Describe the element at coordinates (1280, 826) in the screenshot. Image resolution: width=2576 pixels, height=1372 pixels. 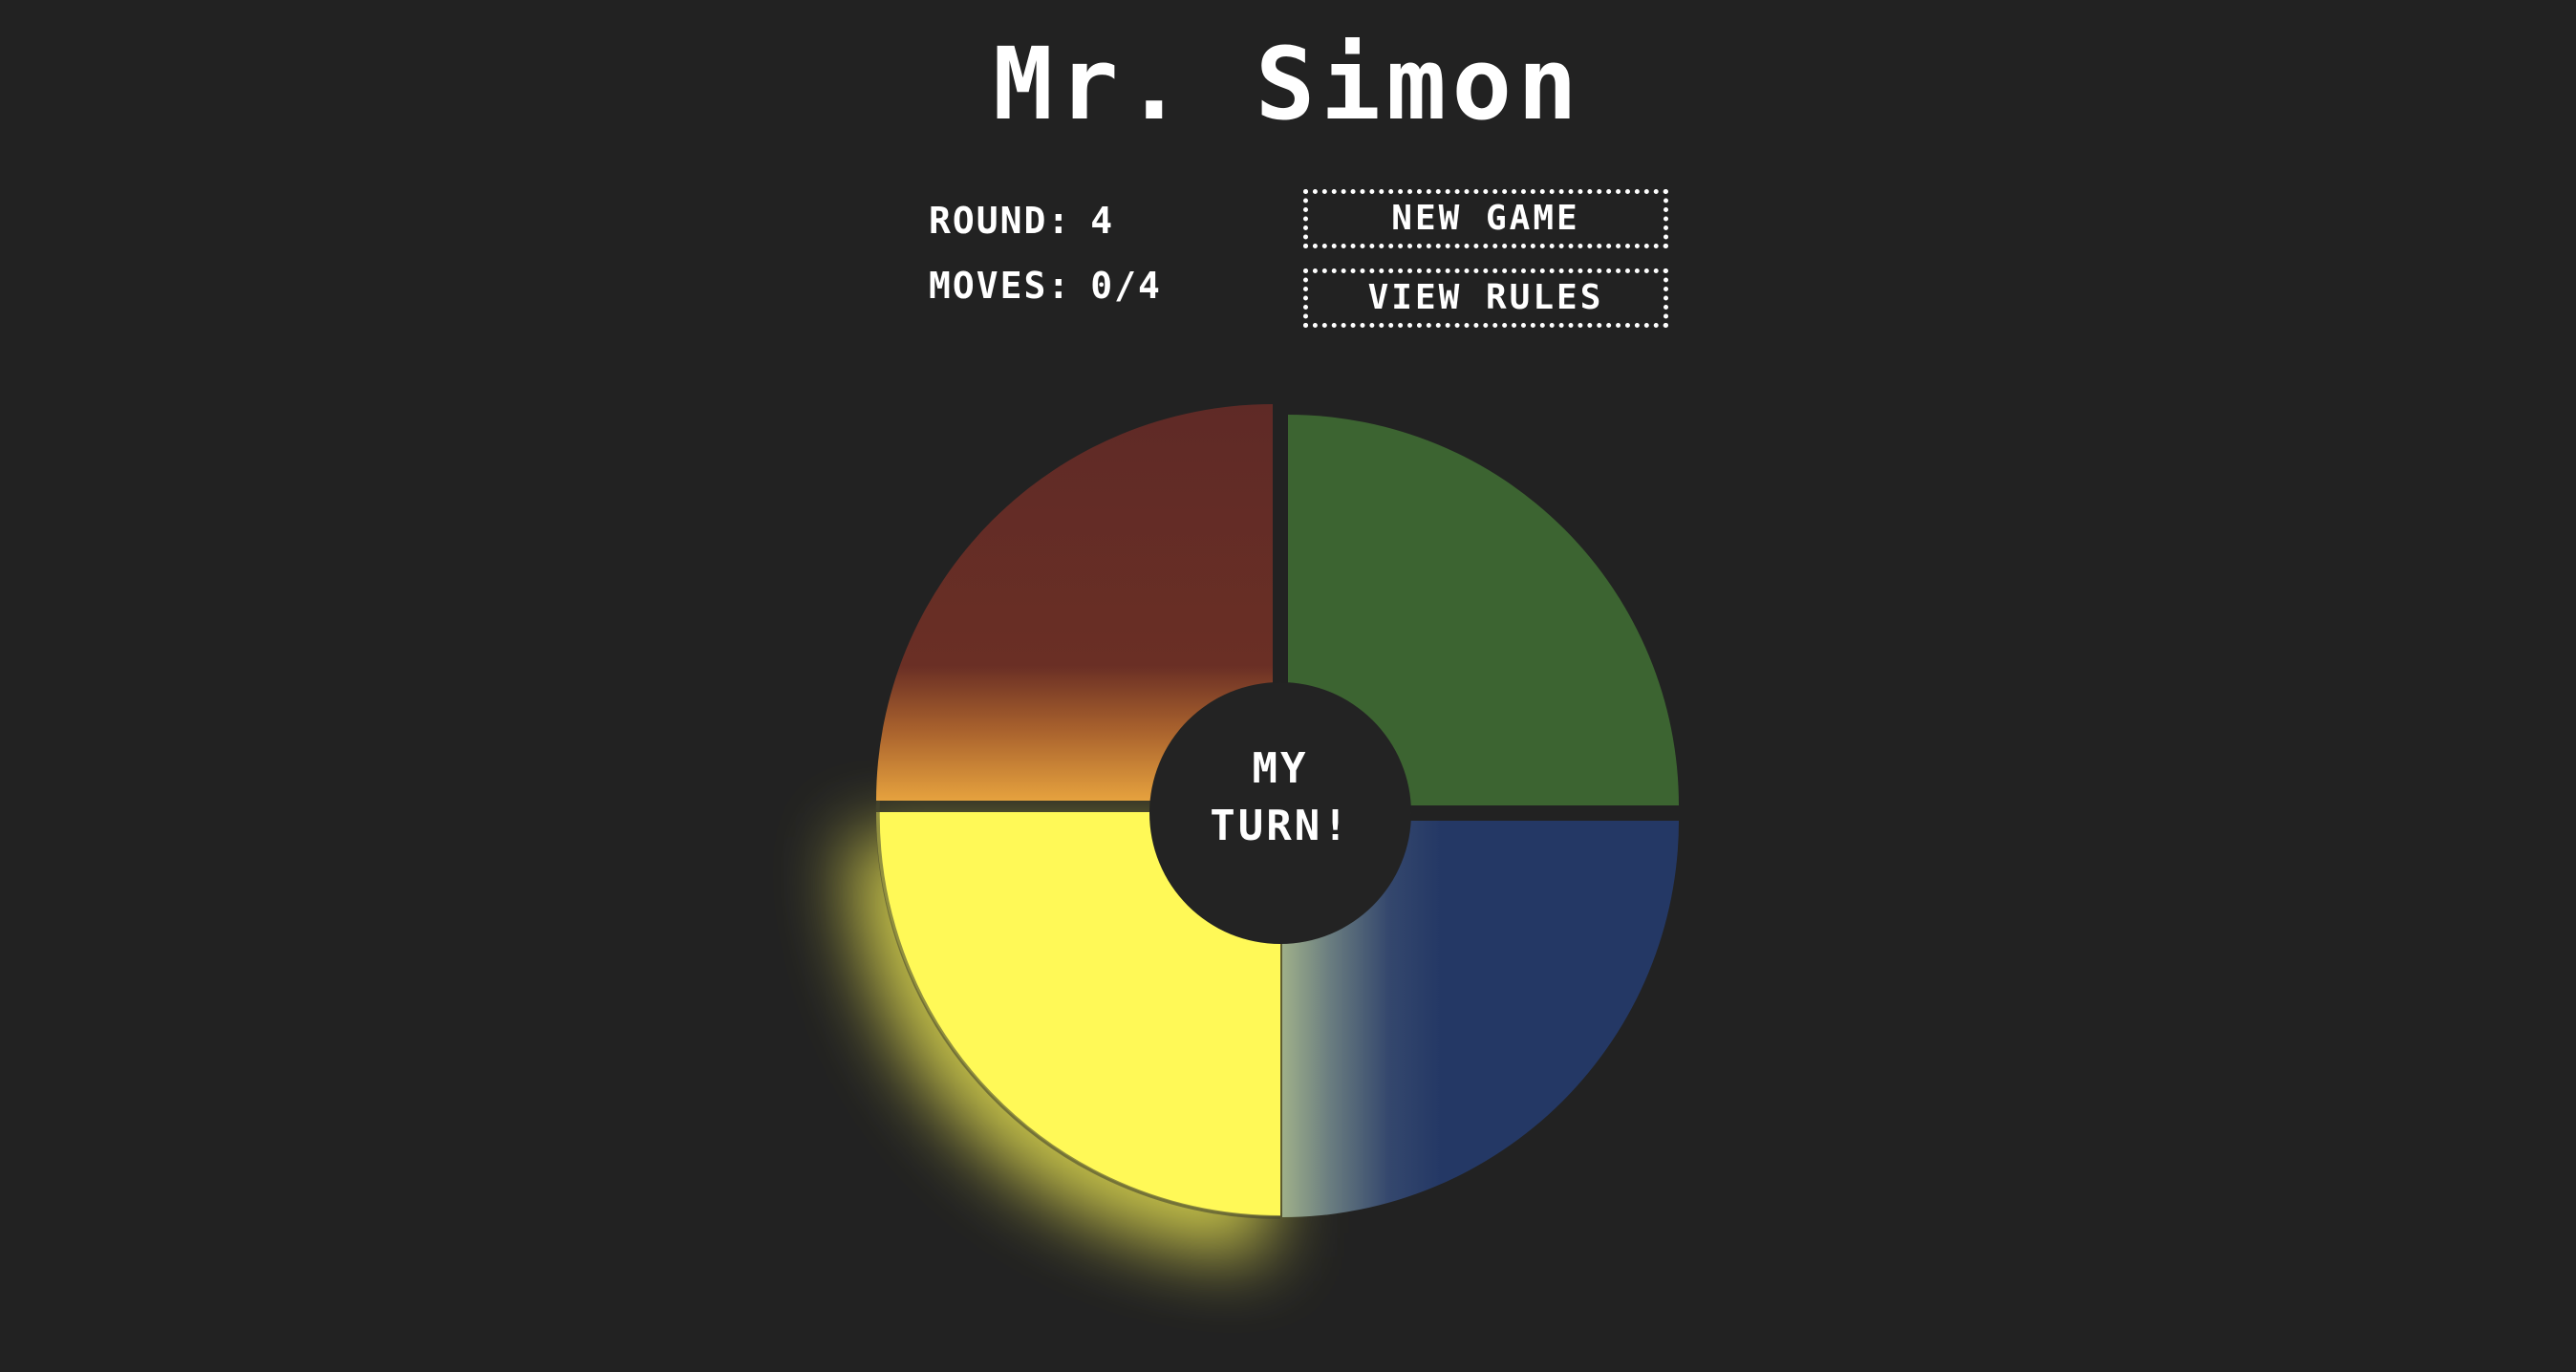
I see `turn-indicator-line2: TURN!` at that location.